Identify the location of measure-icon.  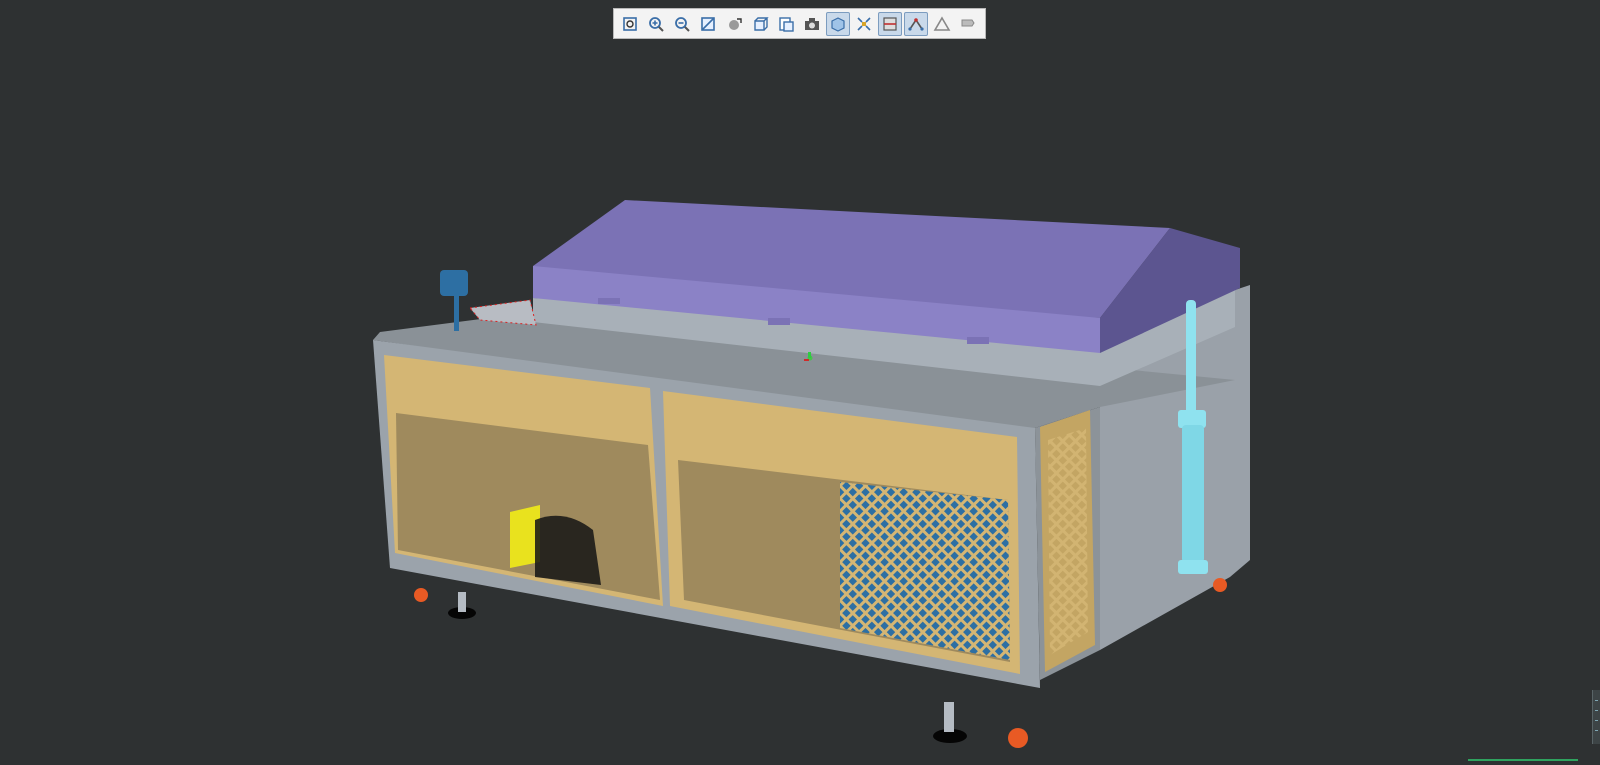
(916, 24).